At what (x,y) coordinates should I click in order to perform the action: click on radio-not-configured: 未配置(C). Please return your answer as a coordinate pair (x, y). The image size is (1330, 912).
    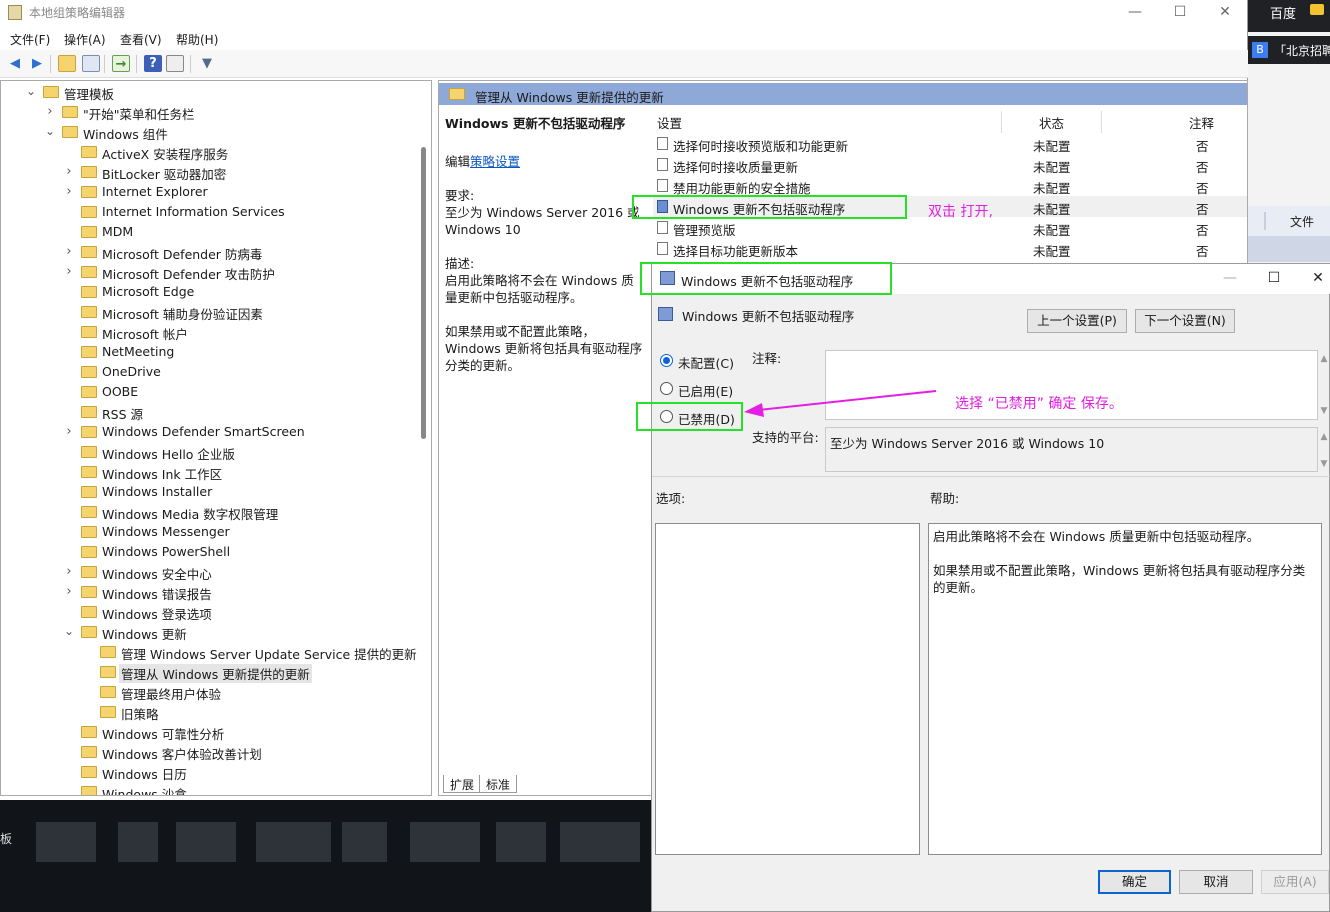
    Looking at the image, I should click on (710, 361).